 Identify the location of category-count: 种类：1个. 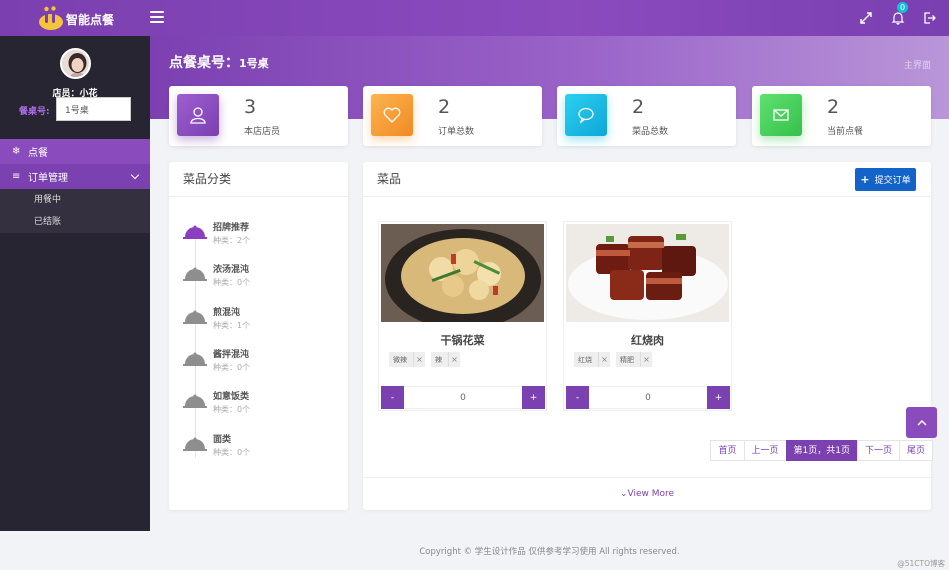
(232, 325).